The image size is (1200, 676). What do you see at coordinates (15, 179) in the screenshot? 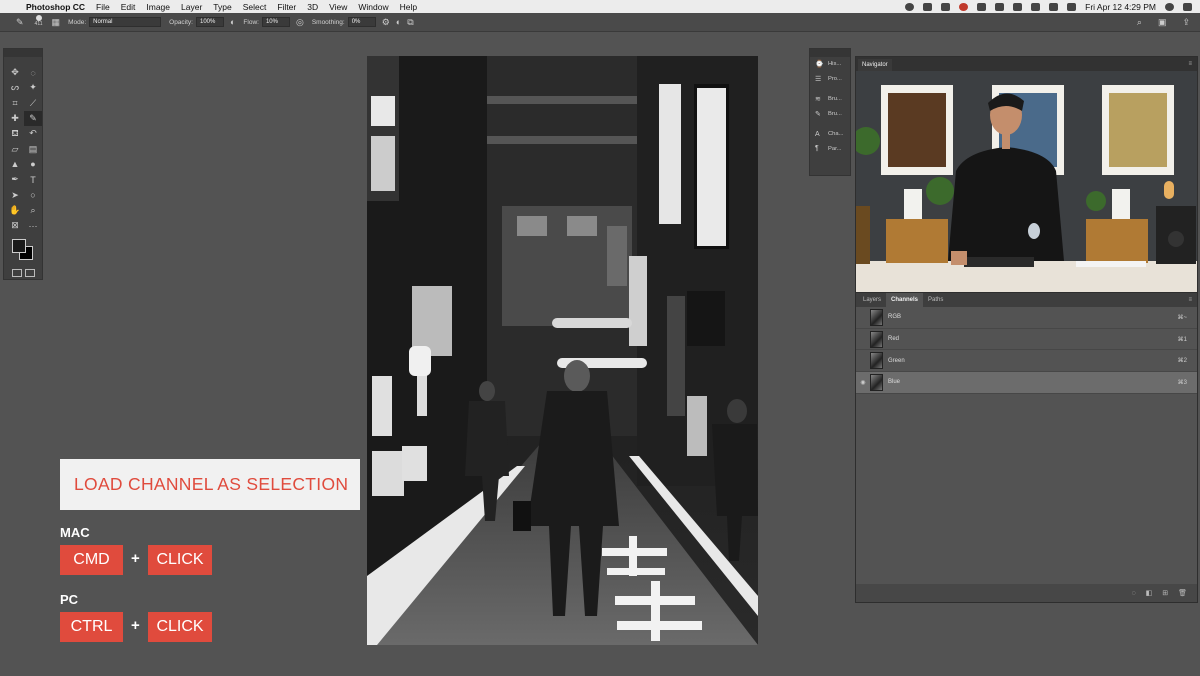
I see `pen-tool-icon: ✒` at bounding box center [15, 179].